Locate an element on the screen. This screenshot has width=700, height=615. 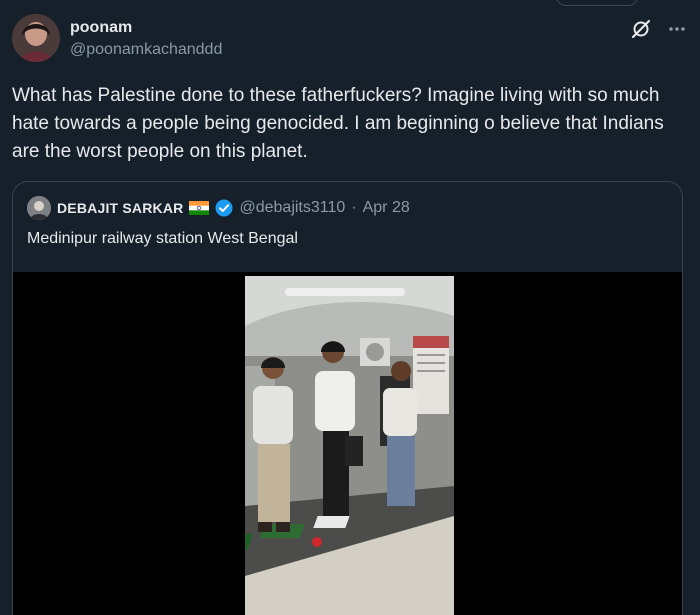
tweet-actions is located at coordinates (659, 29).